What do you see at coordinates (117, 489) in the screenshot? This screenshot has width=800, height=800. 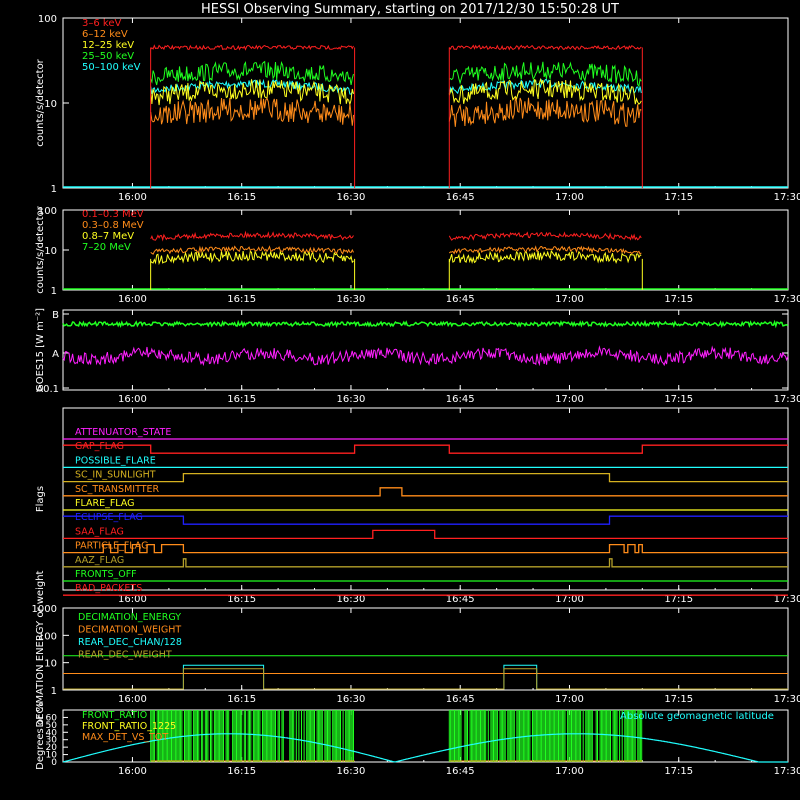 I see `flag-label: SC_TRANSMITTER` at bounding box center [117, 489].